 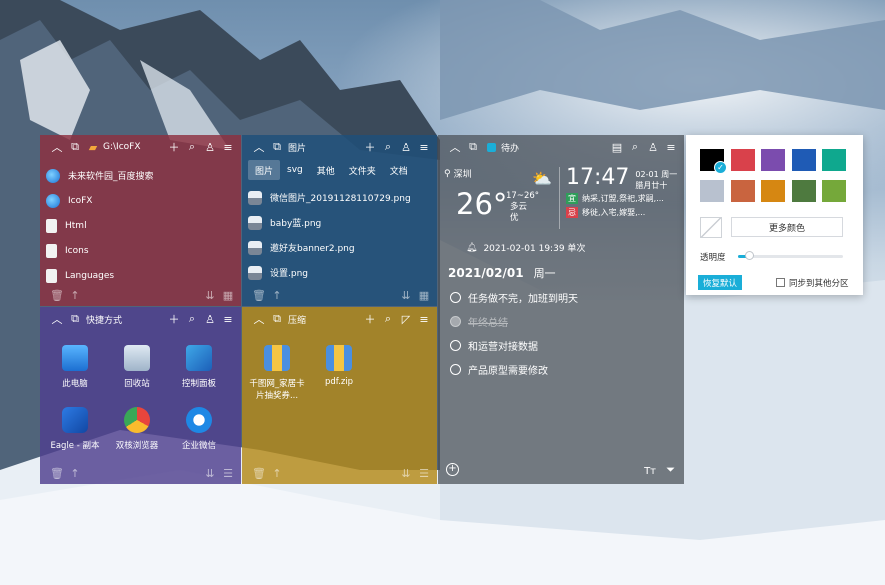 I want to click on browser-icon, so click(x=53, y=175).